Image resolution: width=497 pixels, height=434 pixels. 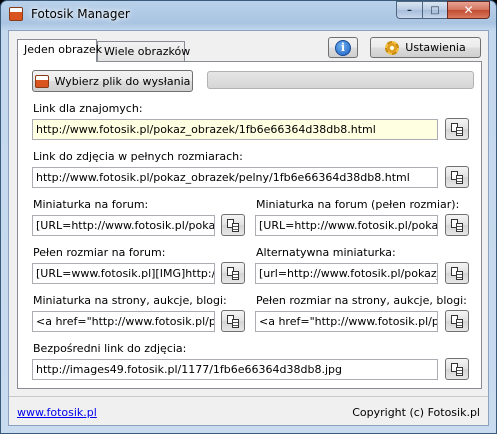 What do you see at coordinates (80, 14) in the screenshot?
I see `window-title: Fotosik Manager` at bounding box center [80, 14].